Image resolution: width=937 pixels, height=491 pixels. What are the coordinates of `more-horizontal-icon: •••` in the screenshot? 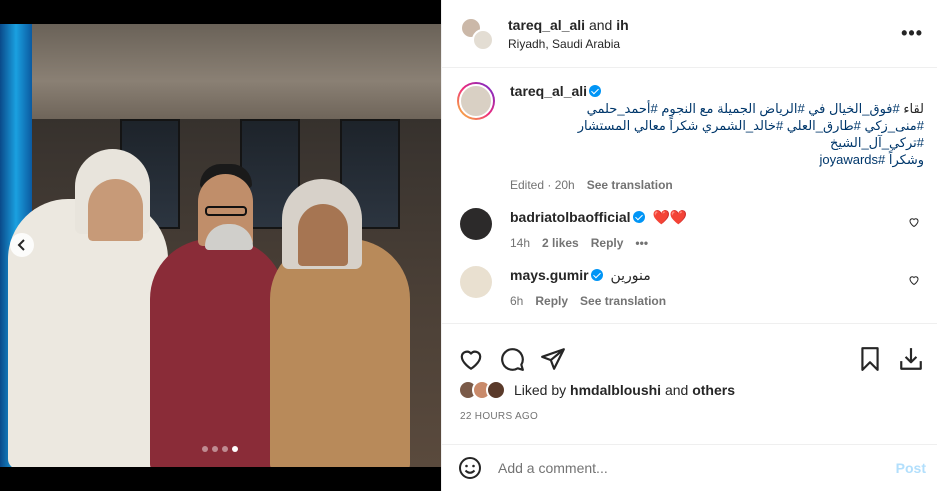 It's located at (912, 33).